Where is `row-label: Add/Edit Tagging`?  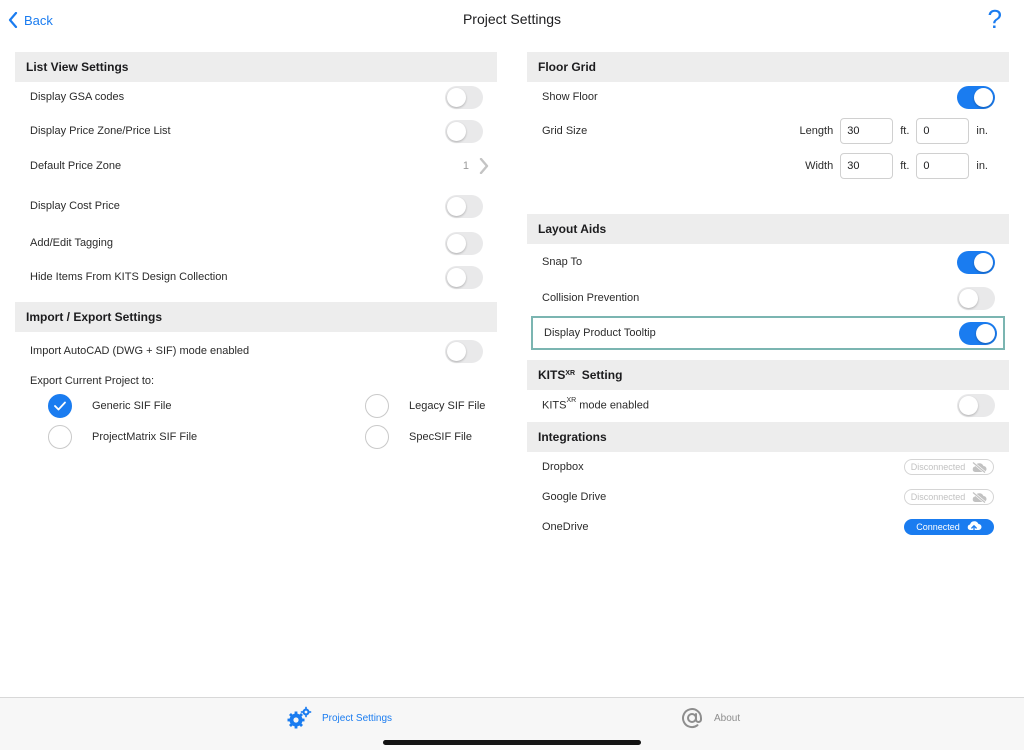
row-label: Add/Edit Tagging is located at coordinates (71, 243).